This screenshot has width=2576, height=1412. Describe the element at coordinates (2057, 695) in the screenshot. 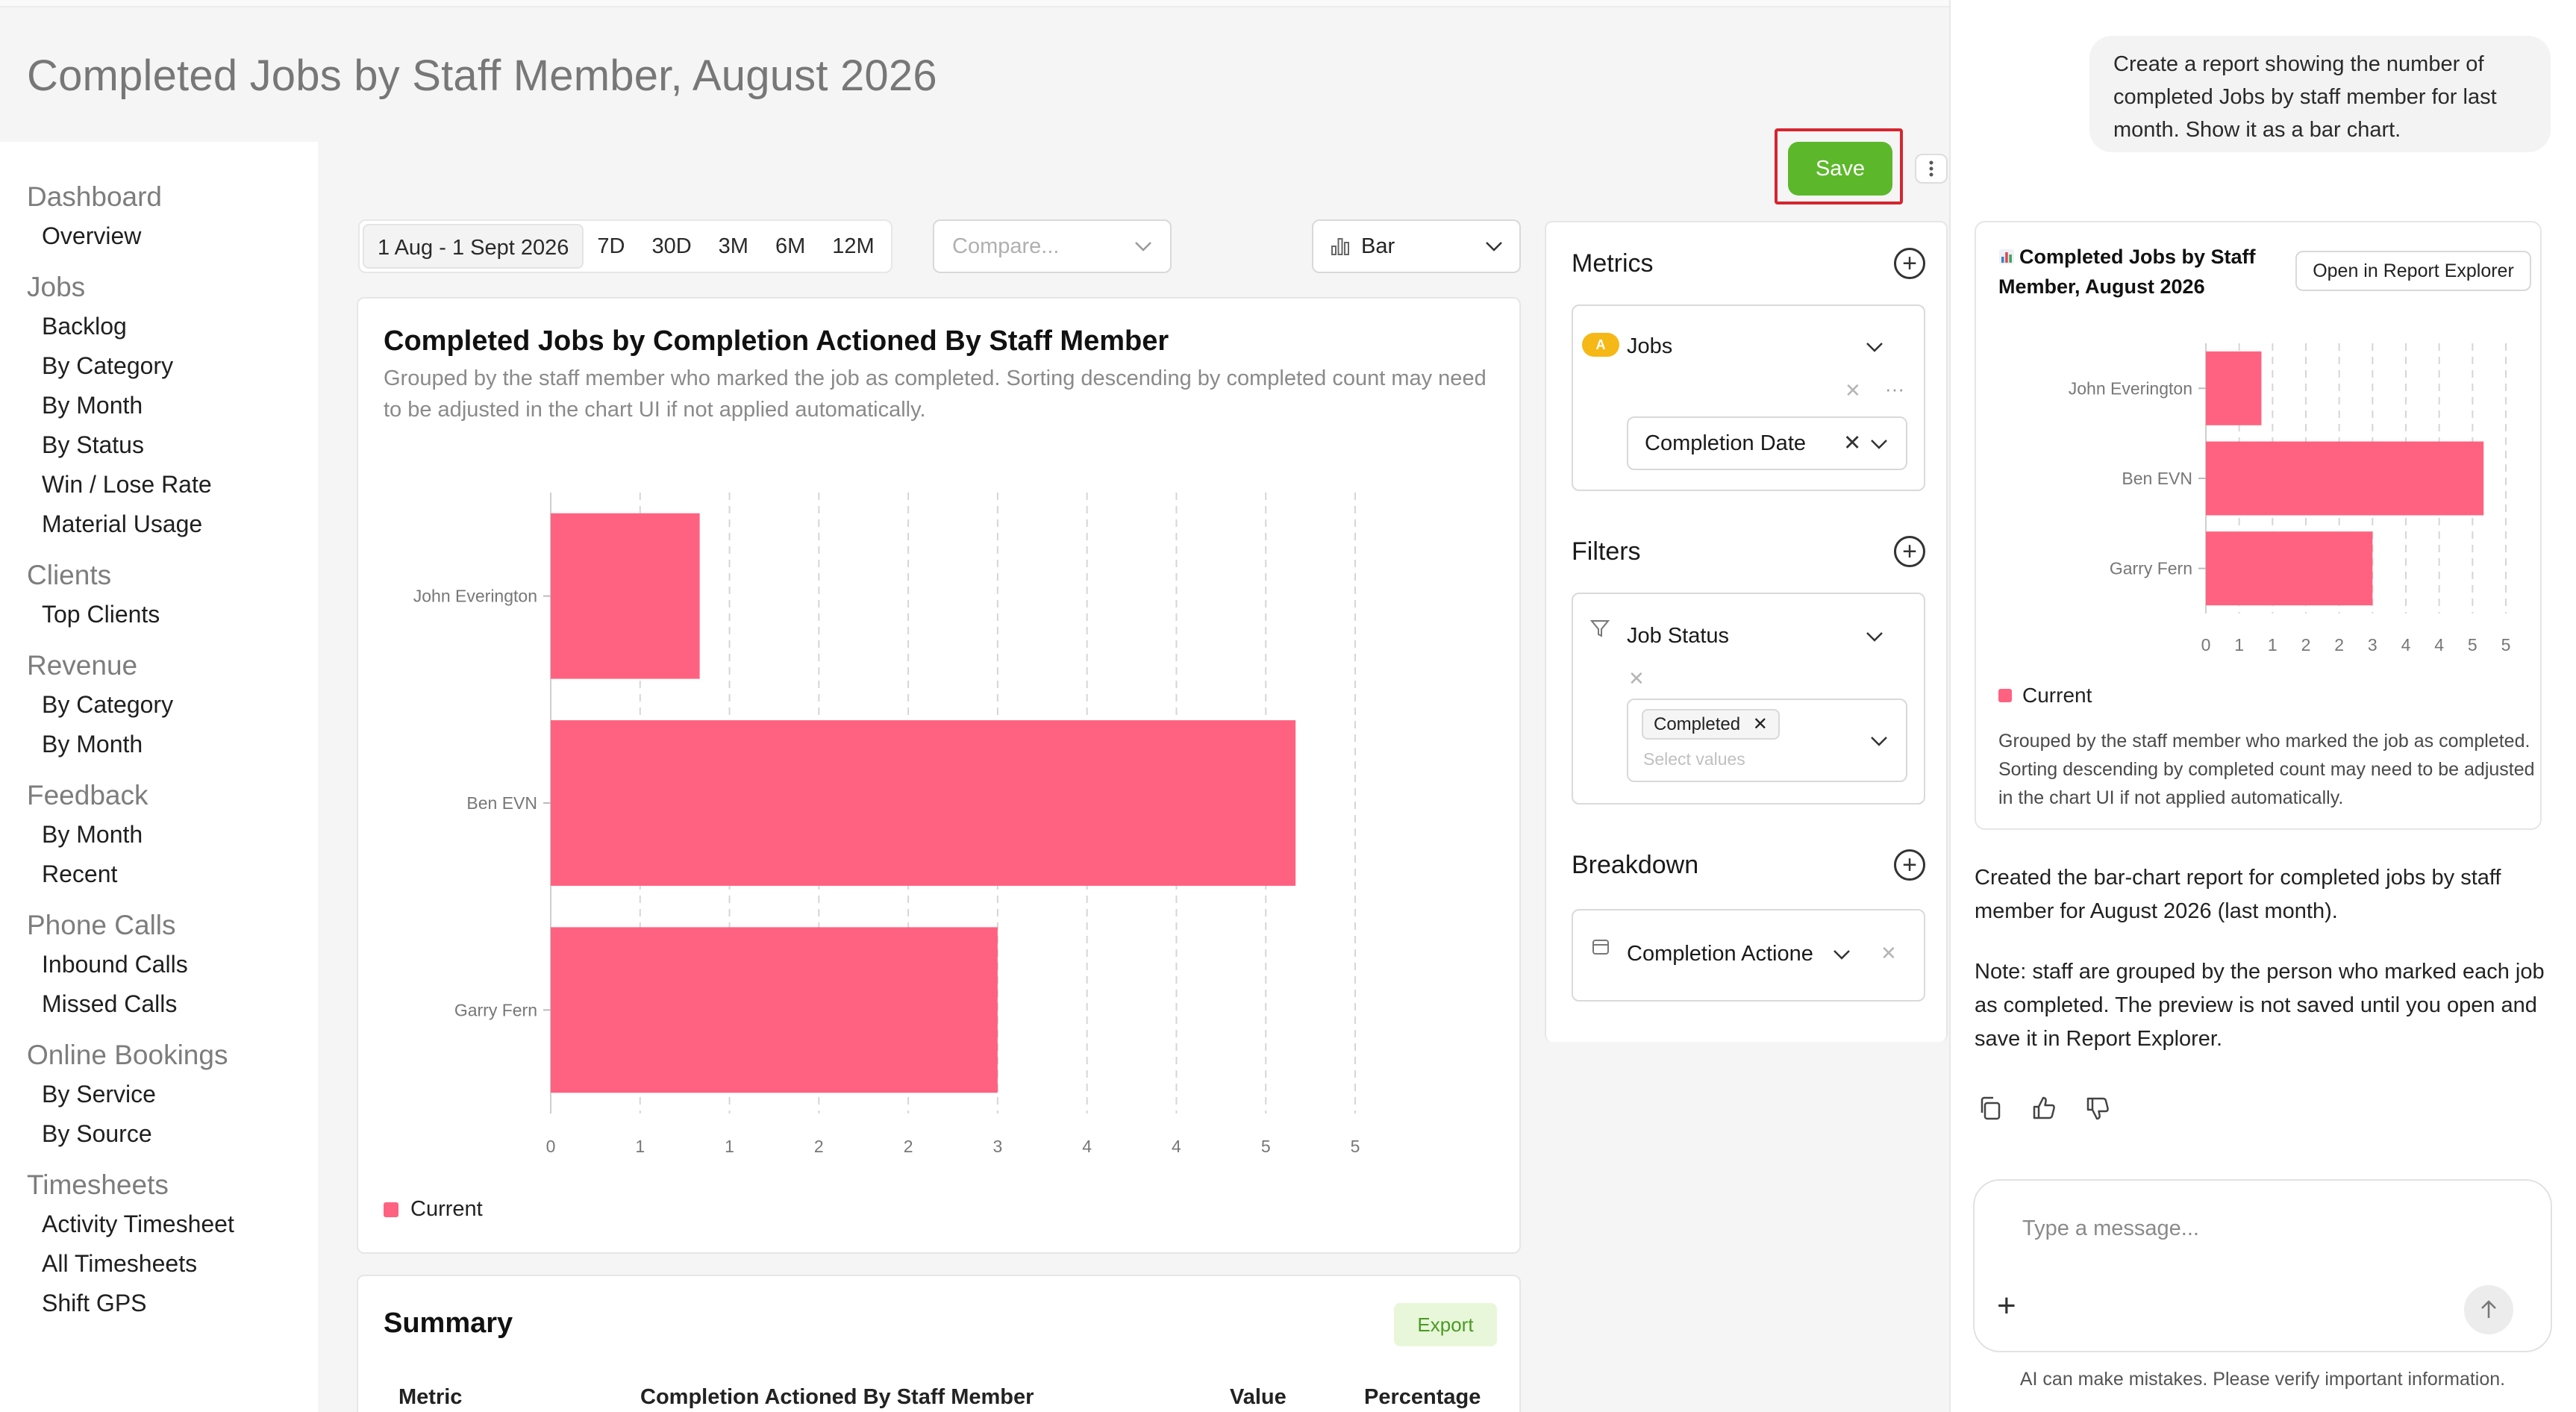

I see `preview-legend-label: Current` at that location.